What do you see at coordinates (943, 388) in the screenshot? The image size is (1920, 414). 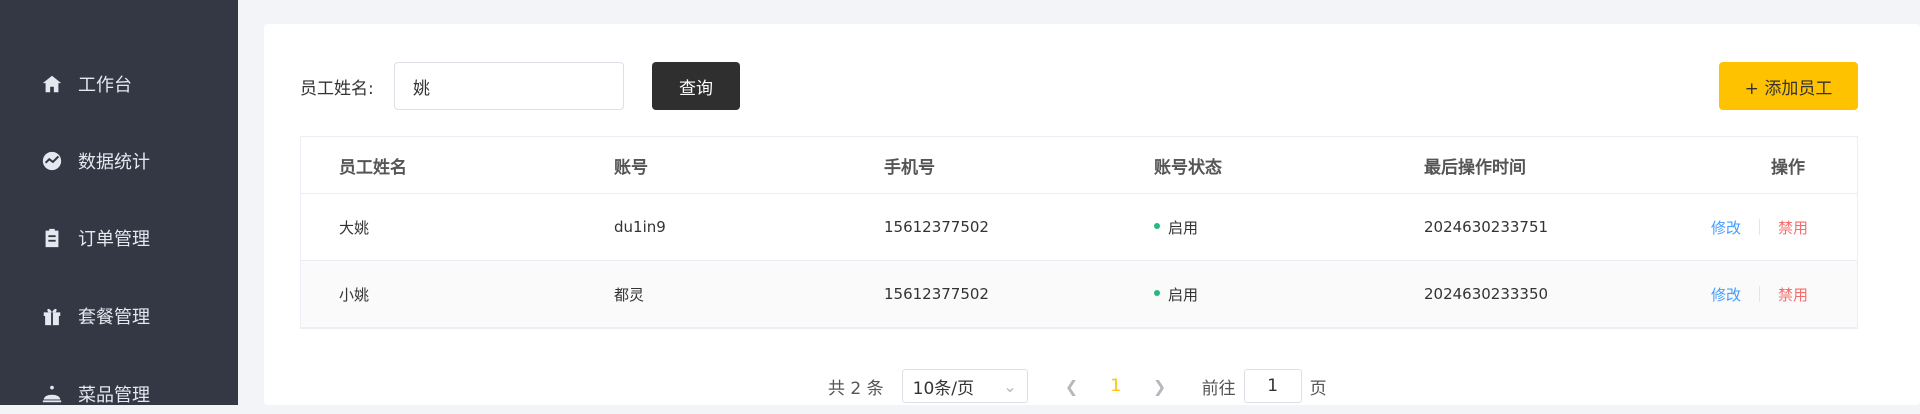 I see `page-size-value: 10条/页` at bounding box center [943, 388].